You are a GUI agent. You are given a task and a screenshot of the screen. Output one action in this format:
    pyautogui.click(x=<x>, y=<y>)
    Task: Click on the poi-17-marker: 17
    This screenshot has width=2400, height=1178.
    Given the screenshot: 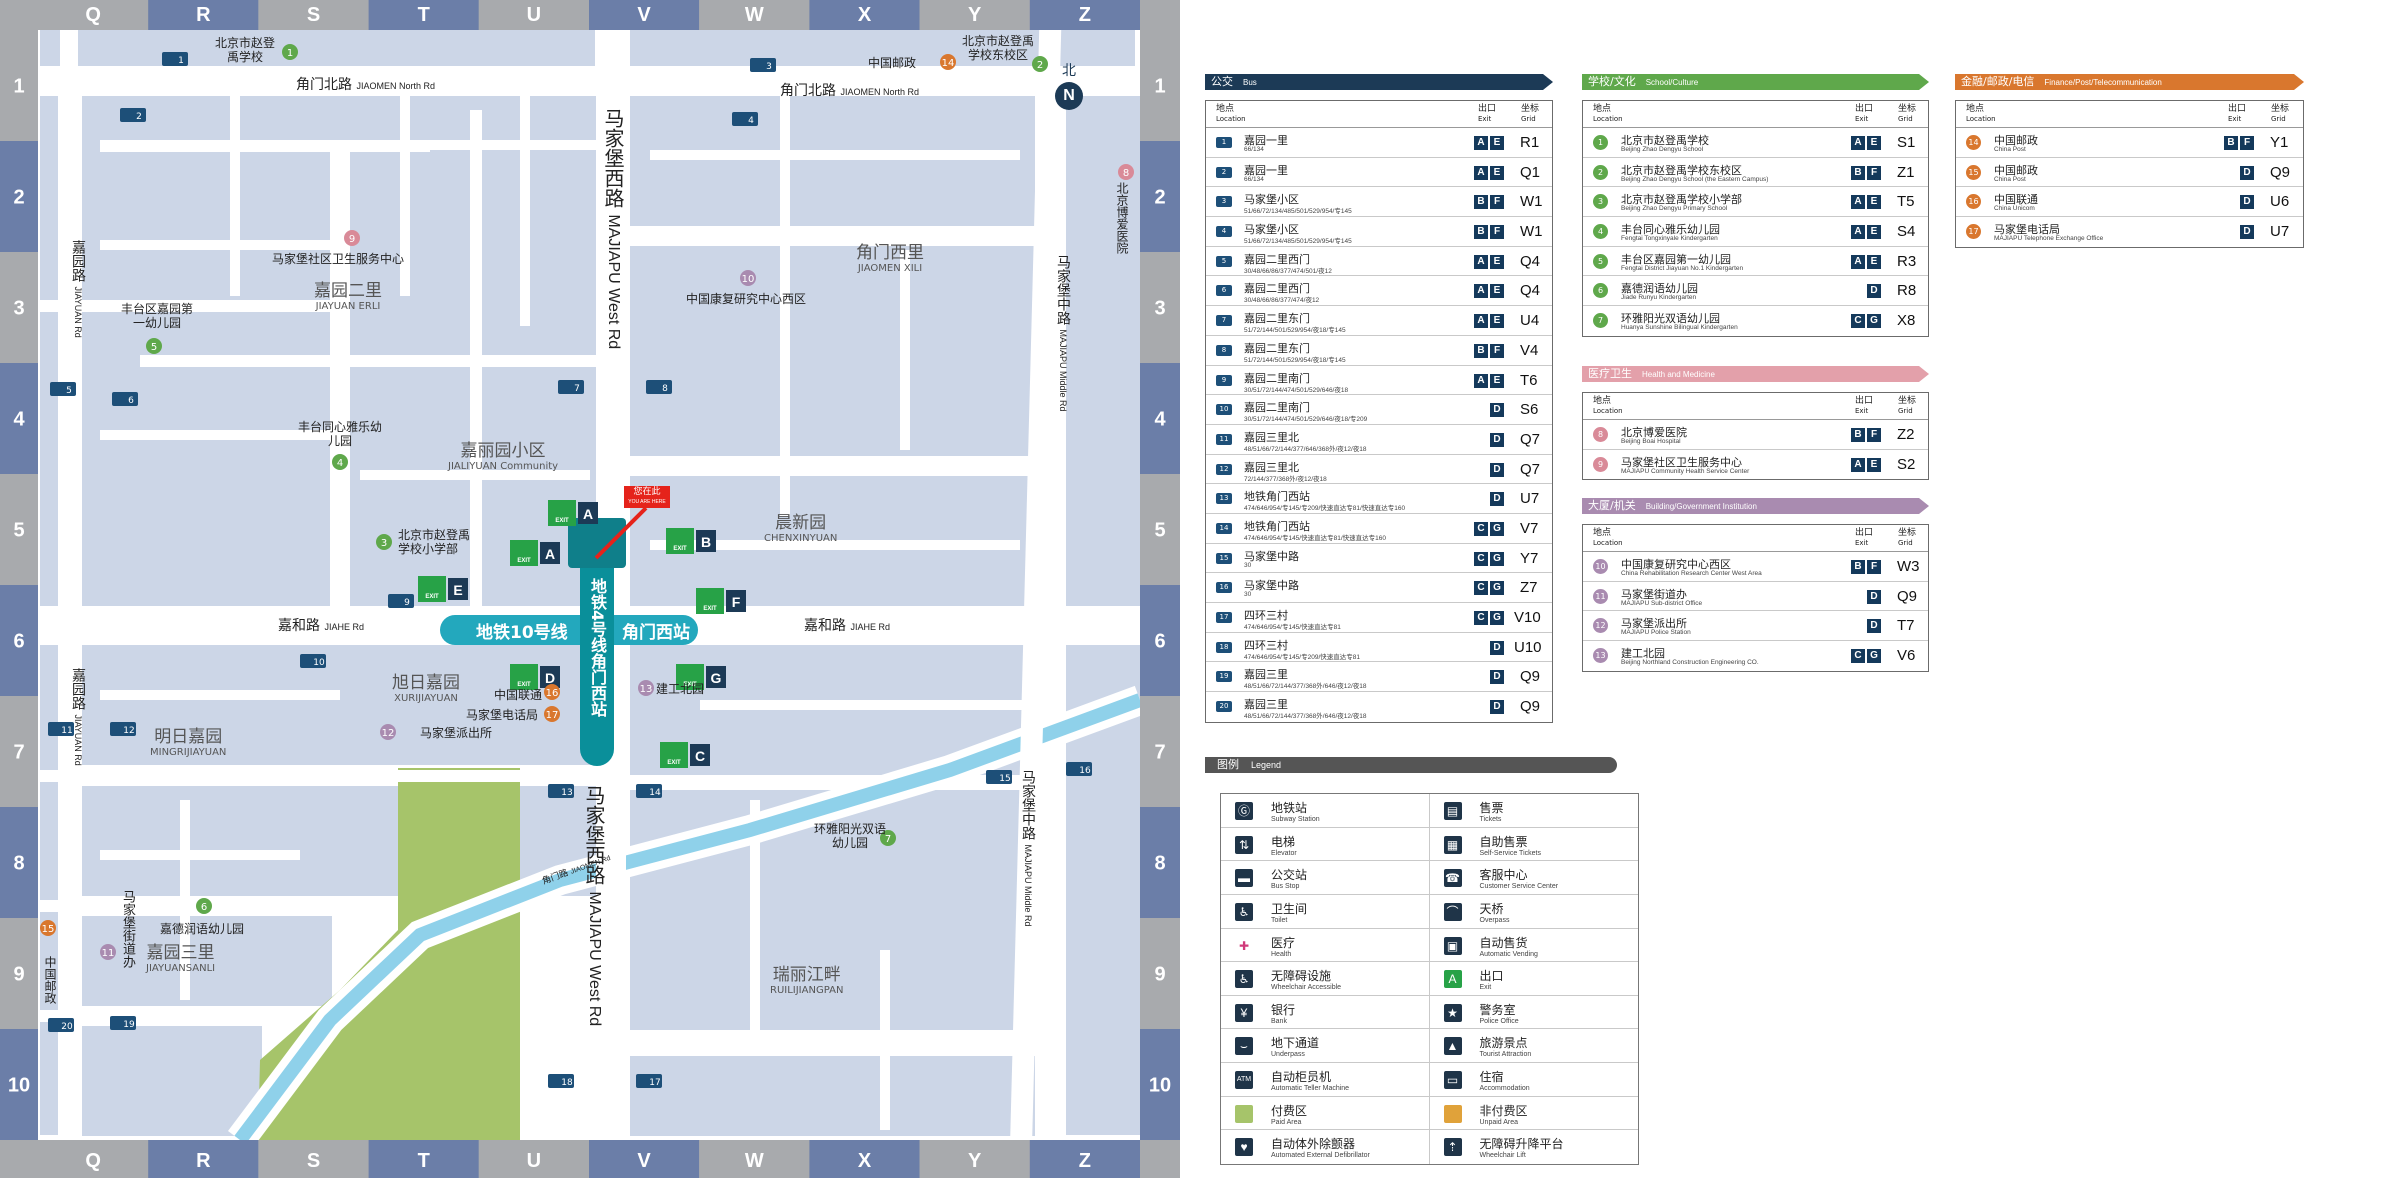 What is the action you would take?
    pyautogui.click(x=552, y=714)
    